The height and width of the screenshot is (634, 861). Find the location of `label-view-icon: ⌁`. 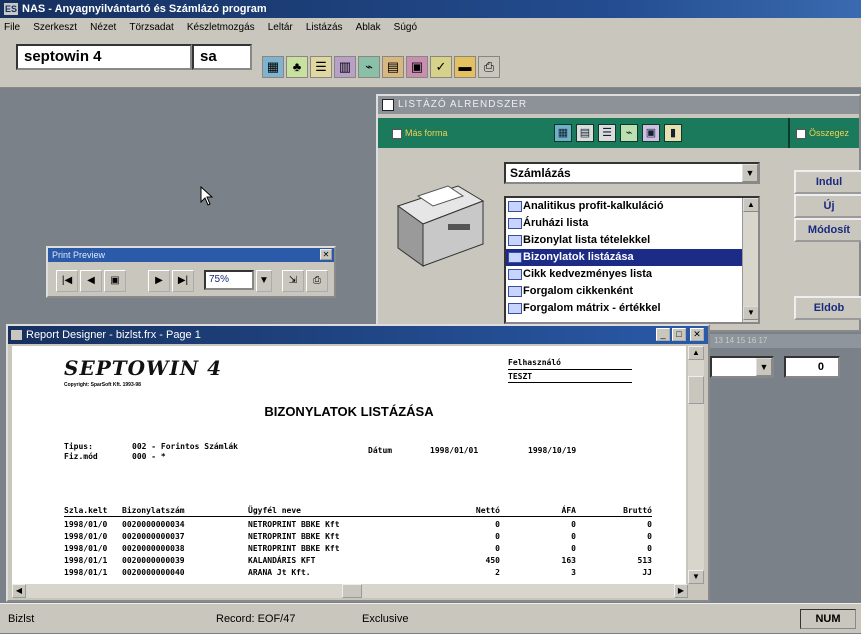

label-view-icon: ⌁ is located at coordinates (629, 133).